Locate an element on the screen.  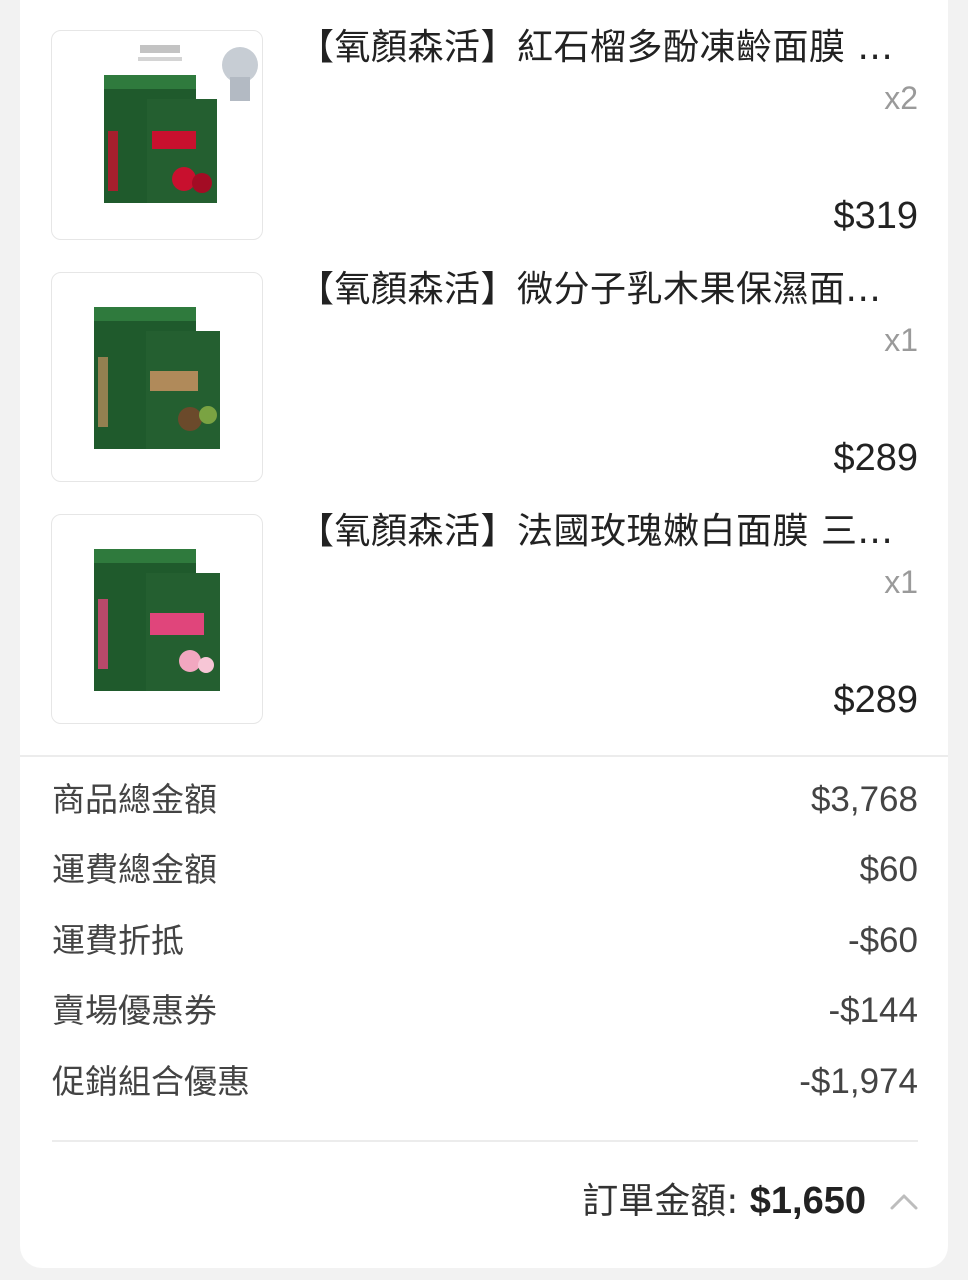
summary-value: $3,768 is located at coordinates (864, 799).